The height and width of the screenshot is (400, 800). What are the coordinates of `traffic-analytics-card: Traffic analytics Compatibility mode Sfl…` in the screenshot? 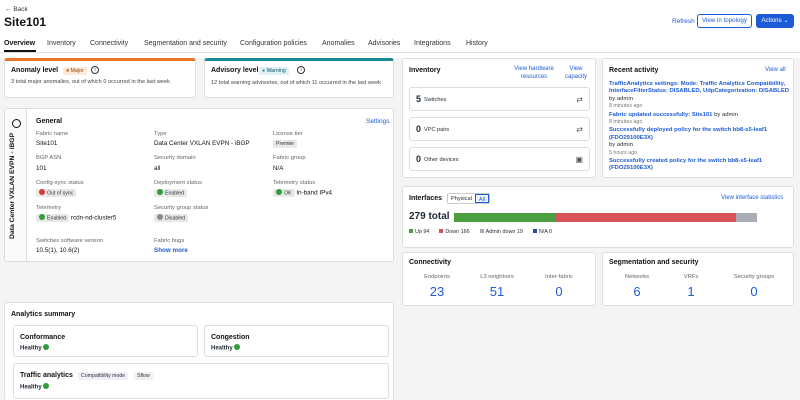 It's located at (201, 381).